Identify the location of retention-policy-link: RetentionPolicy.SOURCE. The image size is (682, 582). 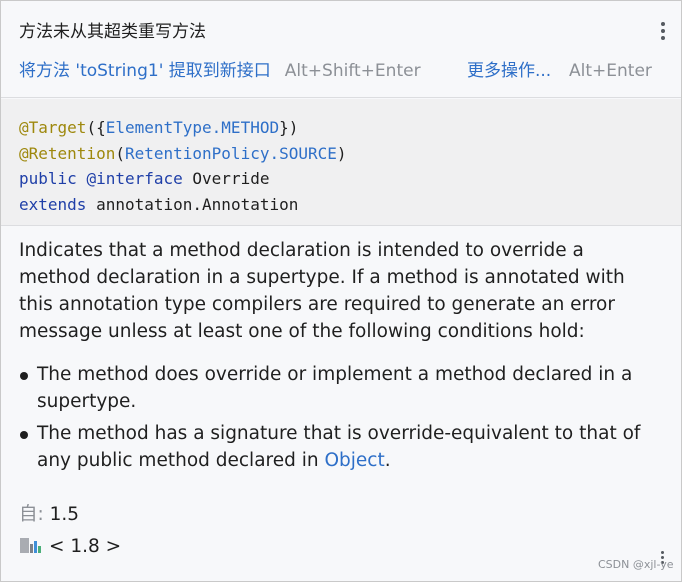
(231, 153).